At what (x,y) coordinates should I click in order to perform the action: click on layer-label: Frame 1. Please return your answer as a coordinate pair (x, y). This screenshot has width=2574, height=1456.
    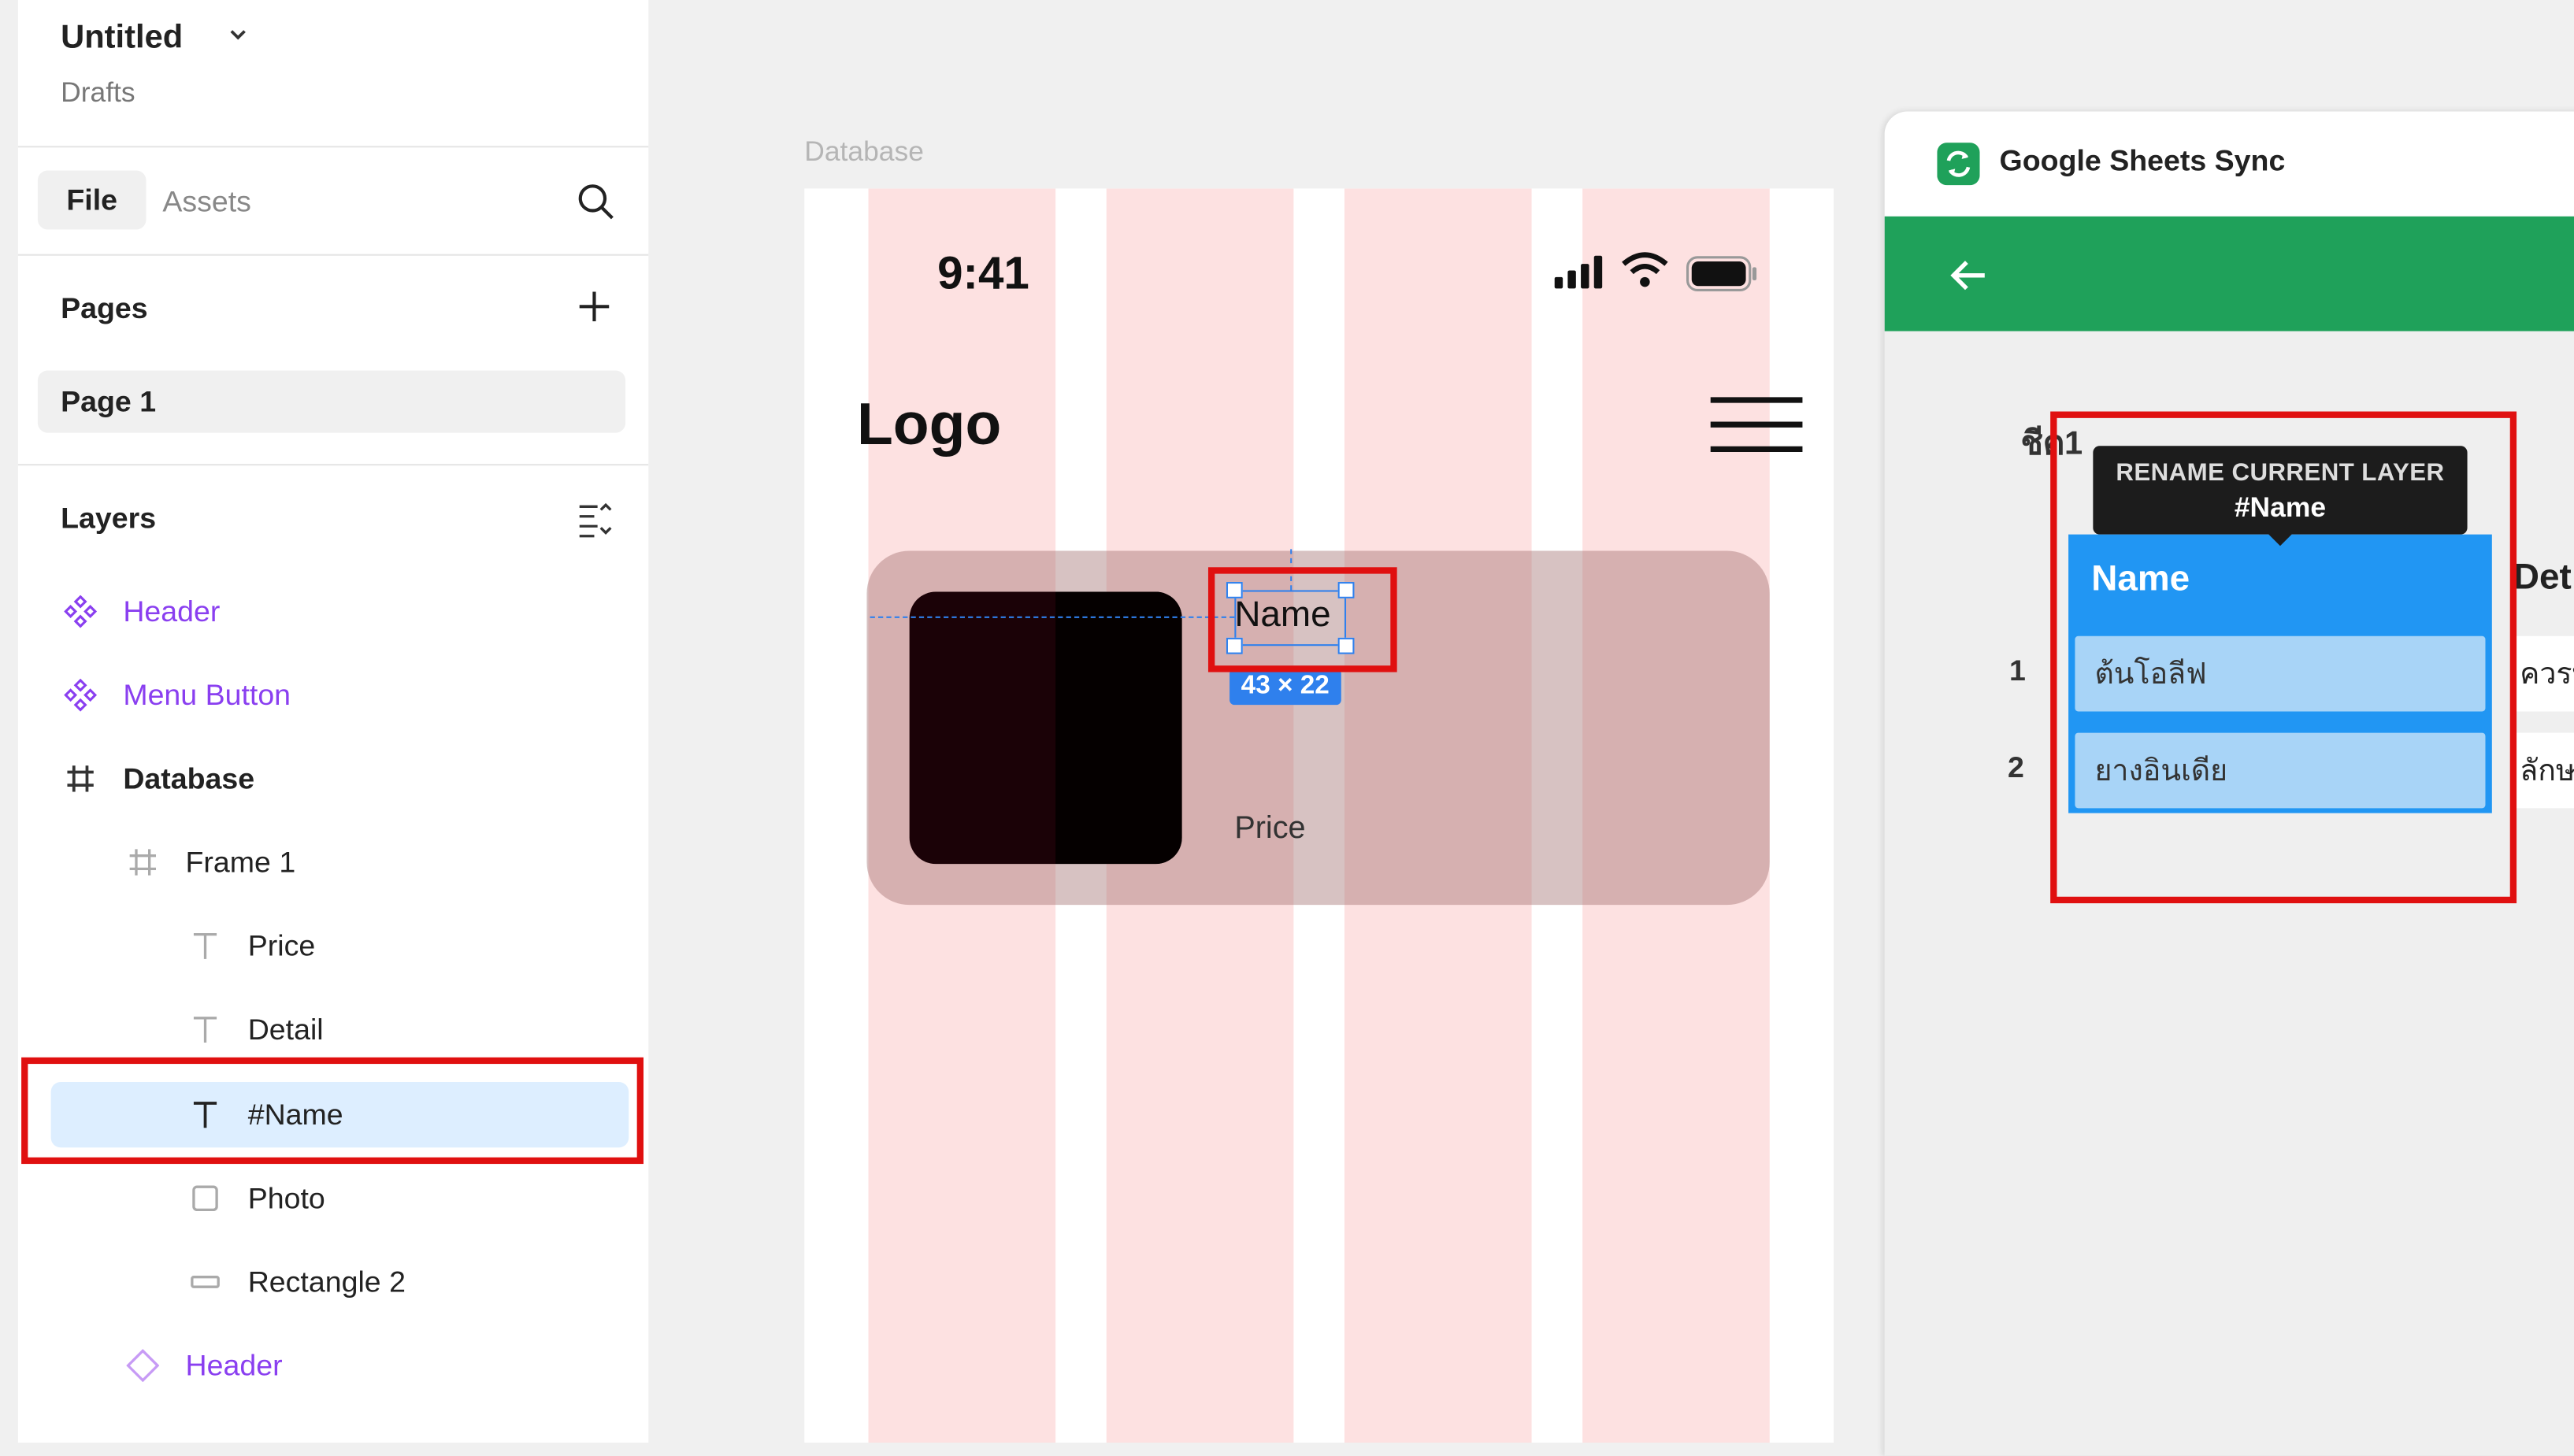
    Looking at the image, I should click on (241, 861).